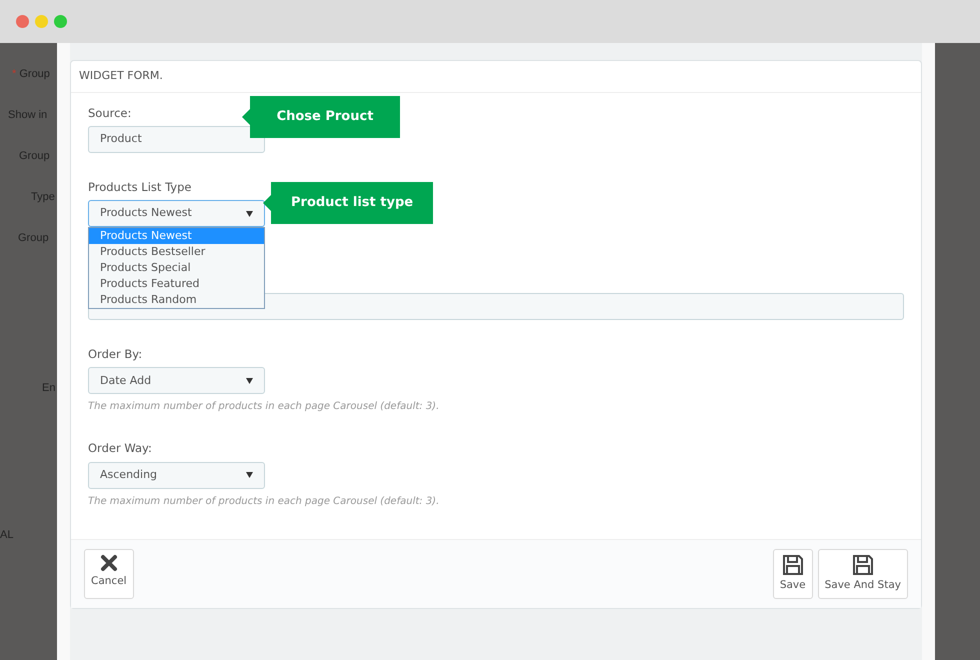 This screenshot has width=980, height=660. What do you see at coordinates (7, 535) in the screenshot?
I see `field-label: AL` at bounding box center [7, 535].